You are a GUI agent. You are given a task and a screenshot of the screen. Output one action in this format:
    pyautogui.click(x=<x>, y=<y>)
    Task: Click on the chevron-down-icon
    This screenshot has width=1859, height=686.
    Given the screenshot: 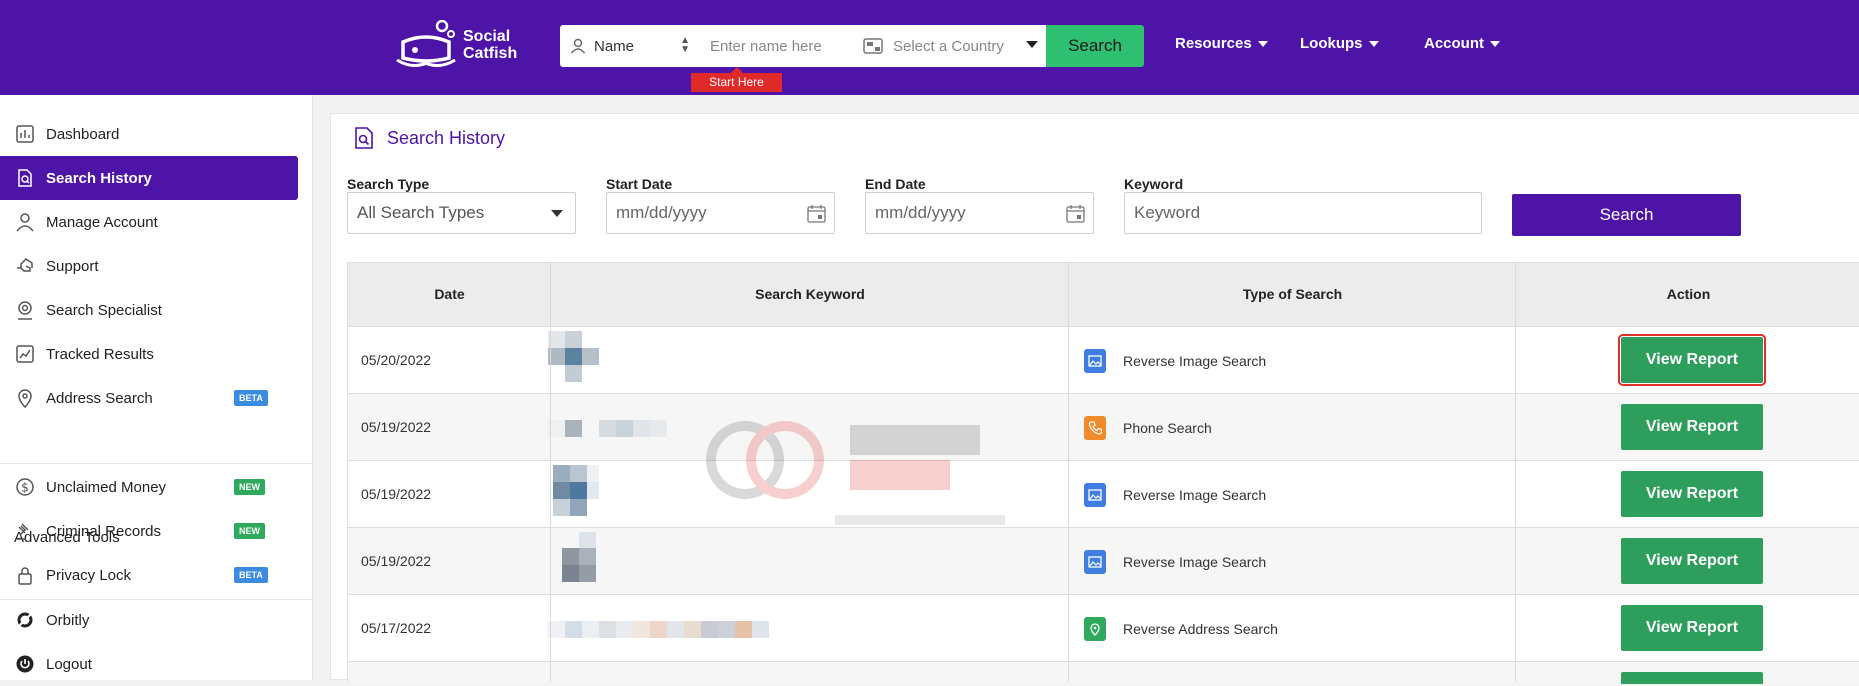 What is the action you would take?
    pyautogui.click(x=557, y=213)
    